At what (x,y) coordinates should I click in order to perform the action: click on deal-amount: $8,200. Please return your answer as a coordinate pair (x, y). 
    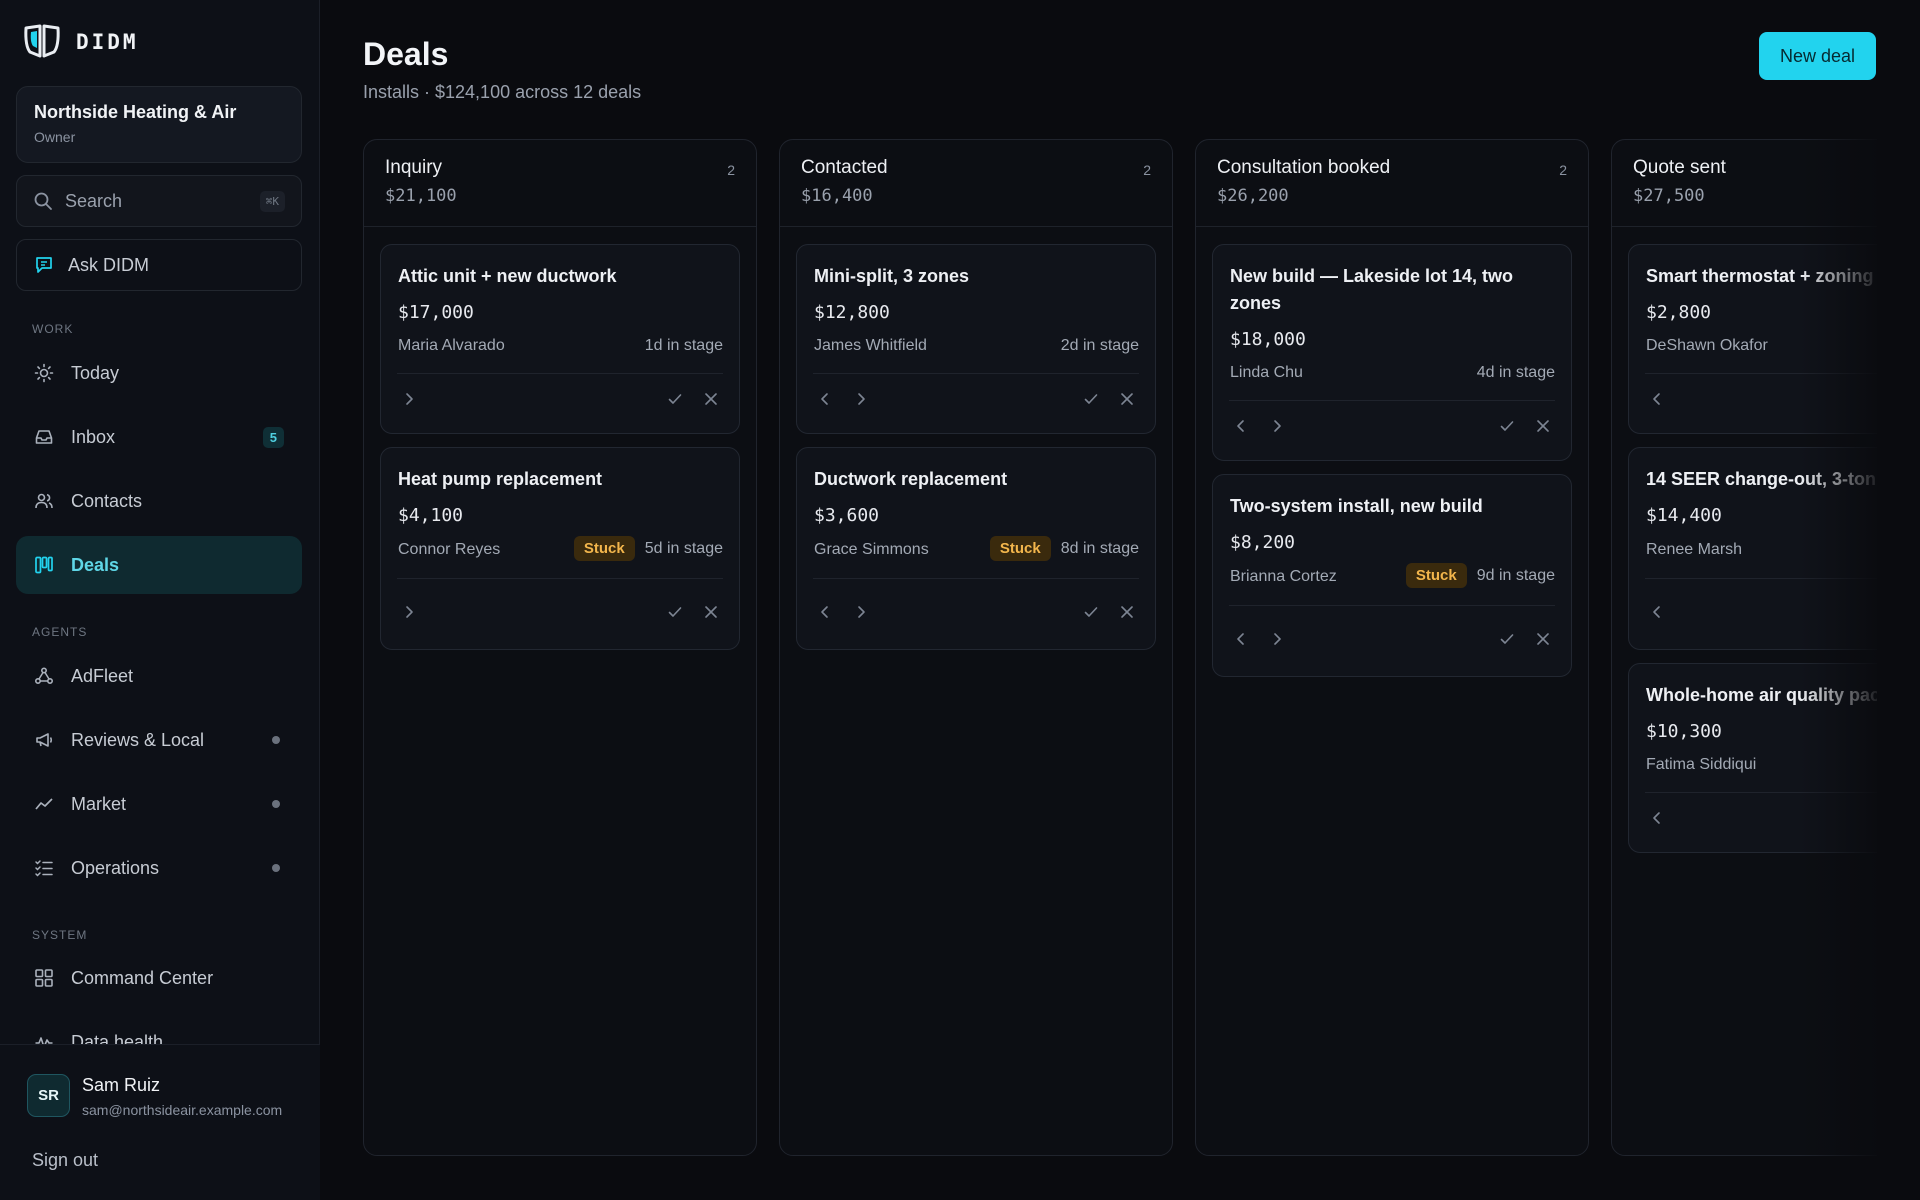
    Looking at the image, I should click on (1263, 542).